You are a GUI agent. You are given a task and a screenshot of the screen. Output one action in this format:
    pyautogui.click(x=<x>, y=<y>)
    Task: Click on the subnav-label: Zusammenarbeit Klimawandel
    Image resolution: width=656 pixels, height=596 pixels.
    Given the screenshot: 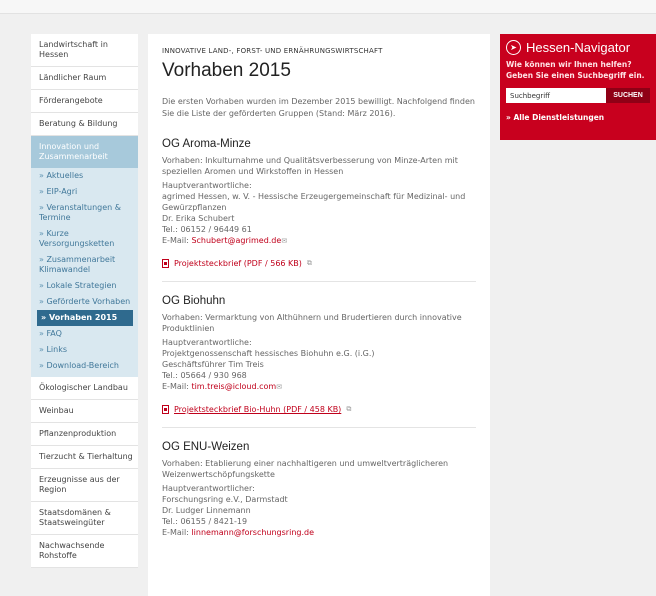 What is the action you would take?
    pyautogui.click(x=77, y=264)
    